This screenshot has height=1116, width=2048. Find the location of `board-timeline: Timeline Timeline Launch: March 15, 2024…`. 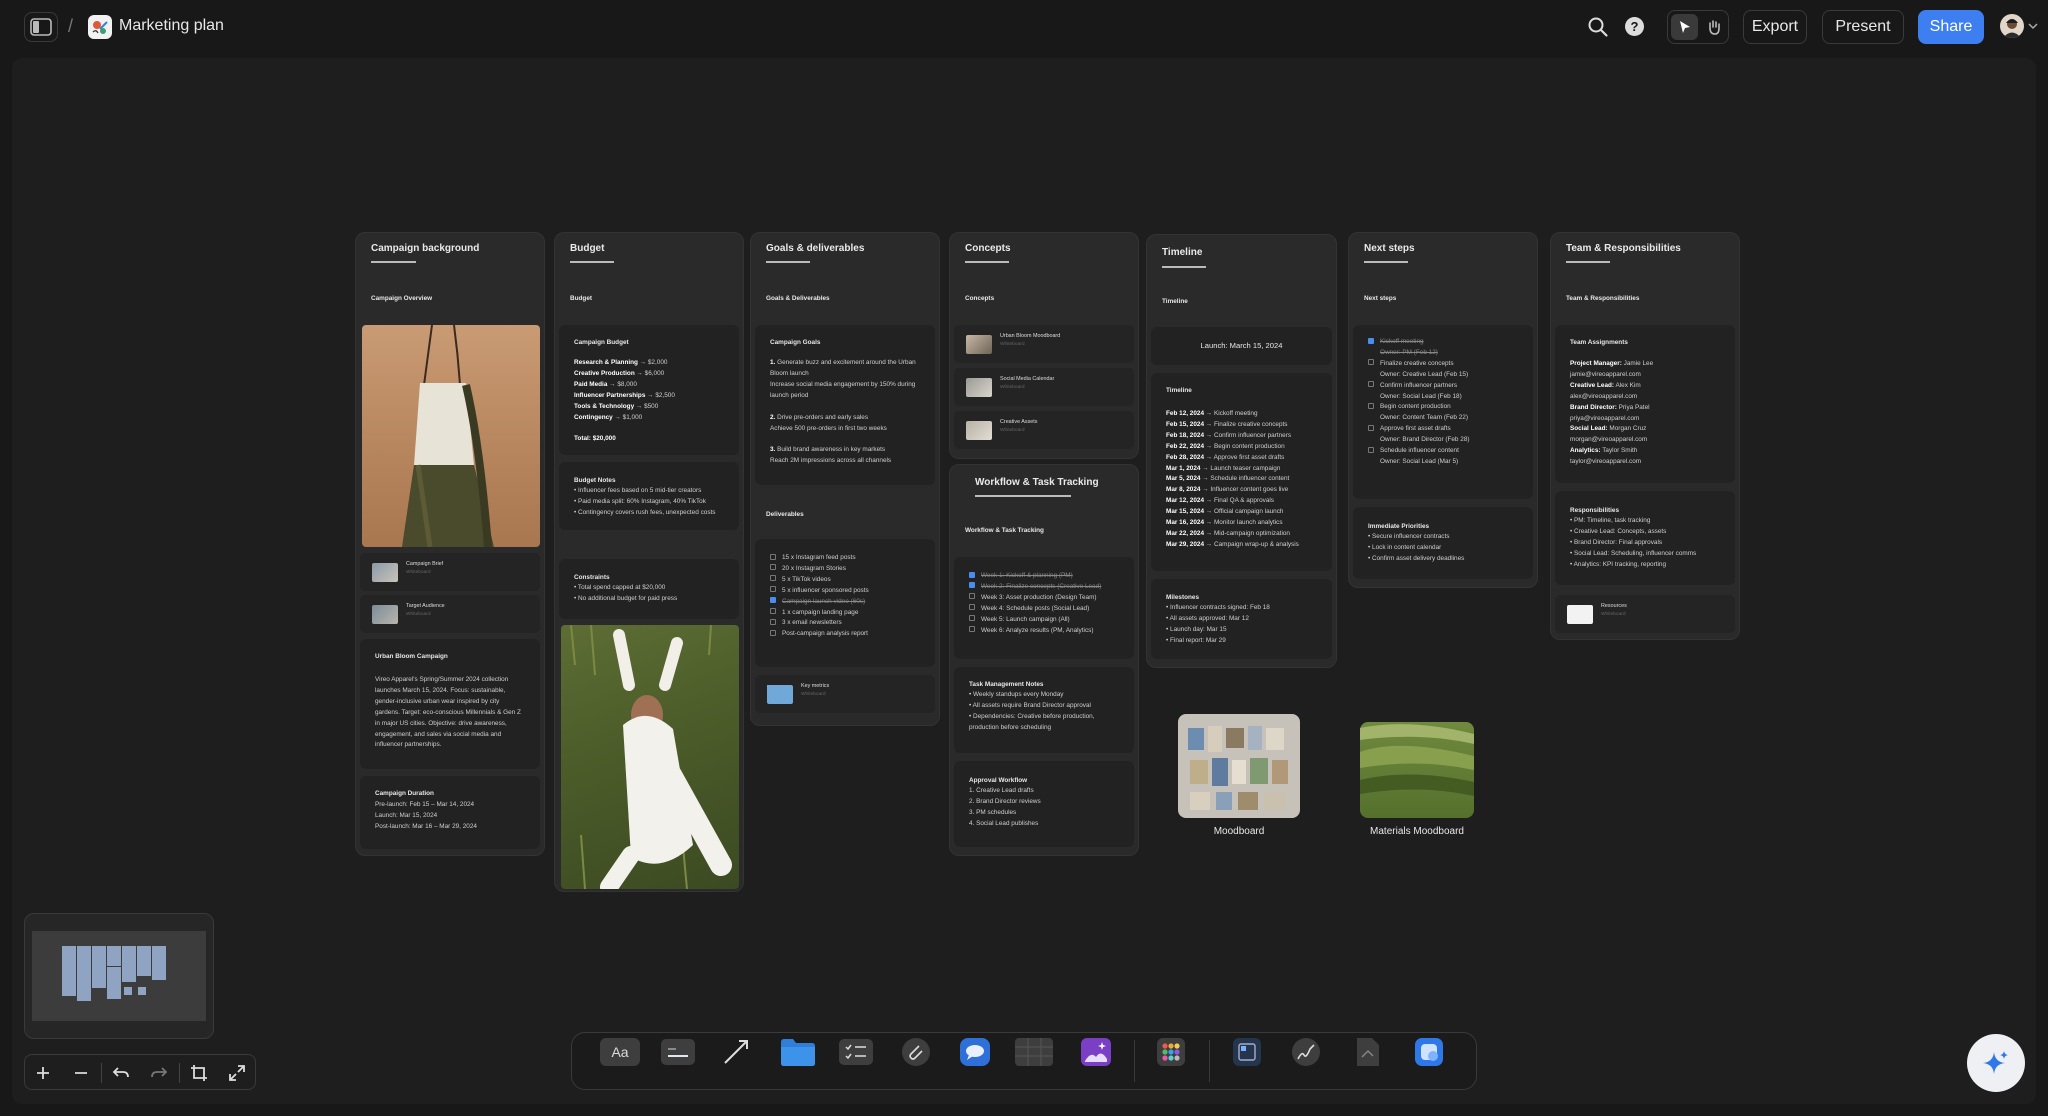

board-timeline: Timeline Timeline Launch: March 15, 2024… is located at coordinates (1241, 451).